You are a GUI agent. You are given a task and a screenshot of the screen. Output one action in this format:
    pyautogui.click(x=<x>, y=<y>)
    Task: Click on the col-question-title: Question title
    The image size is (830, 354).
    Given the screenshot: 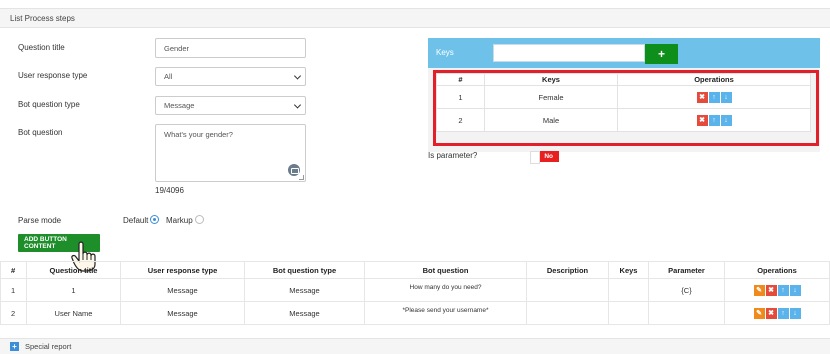 What is the action you would take?
    pyautogui.click(x=73, y=270)
    